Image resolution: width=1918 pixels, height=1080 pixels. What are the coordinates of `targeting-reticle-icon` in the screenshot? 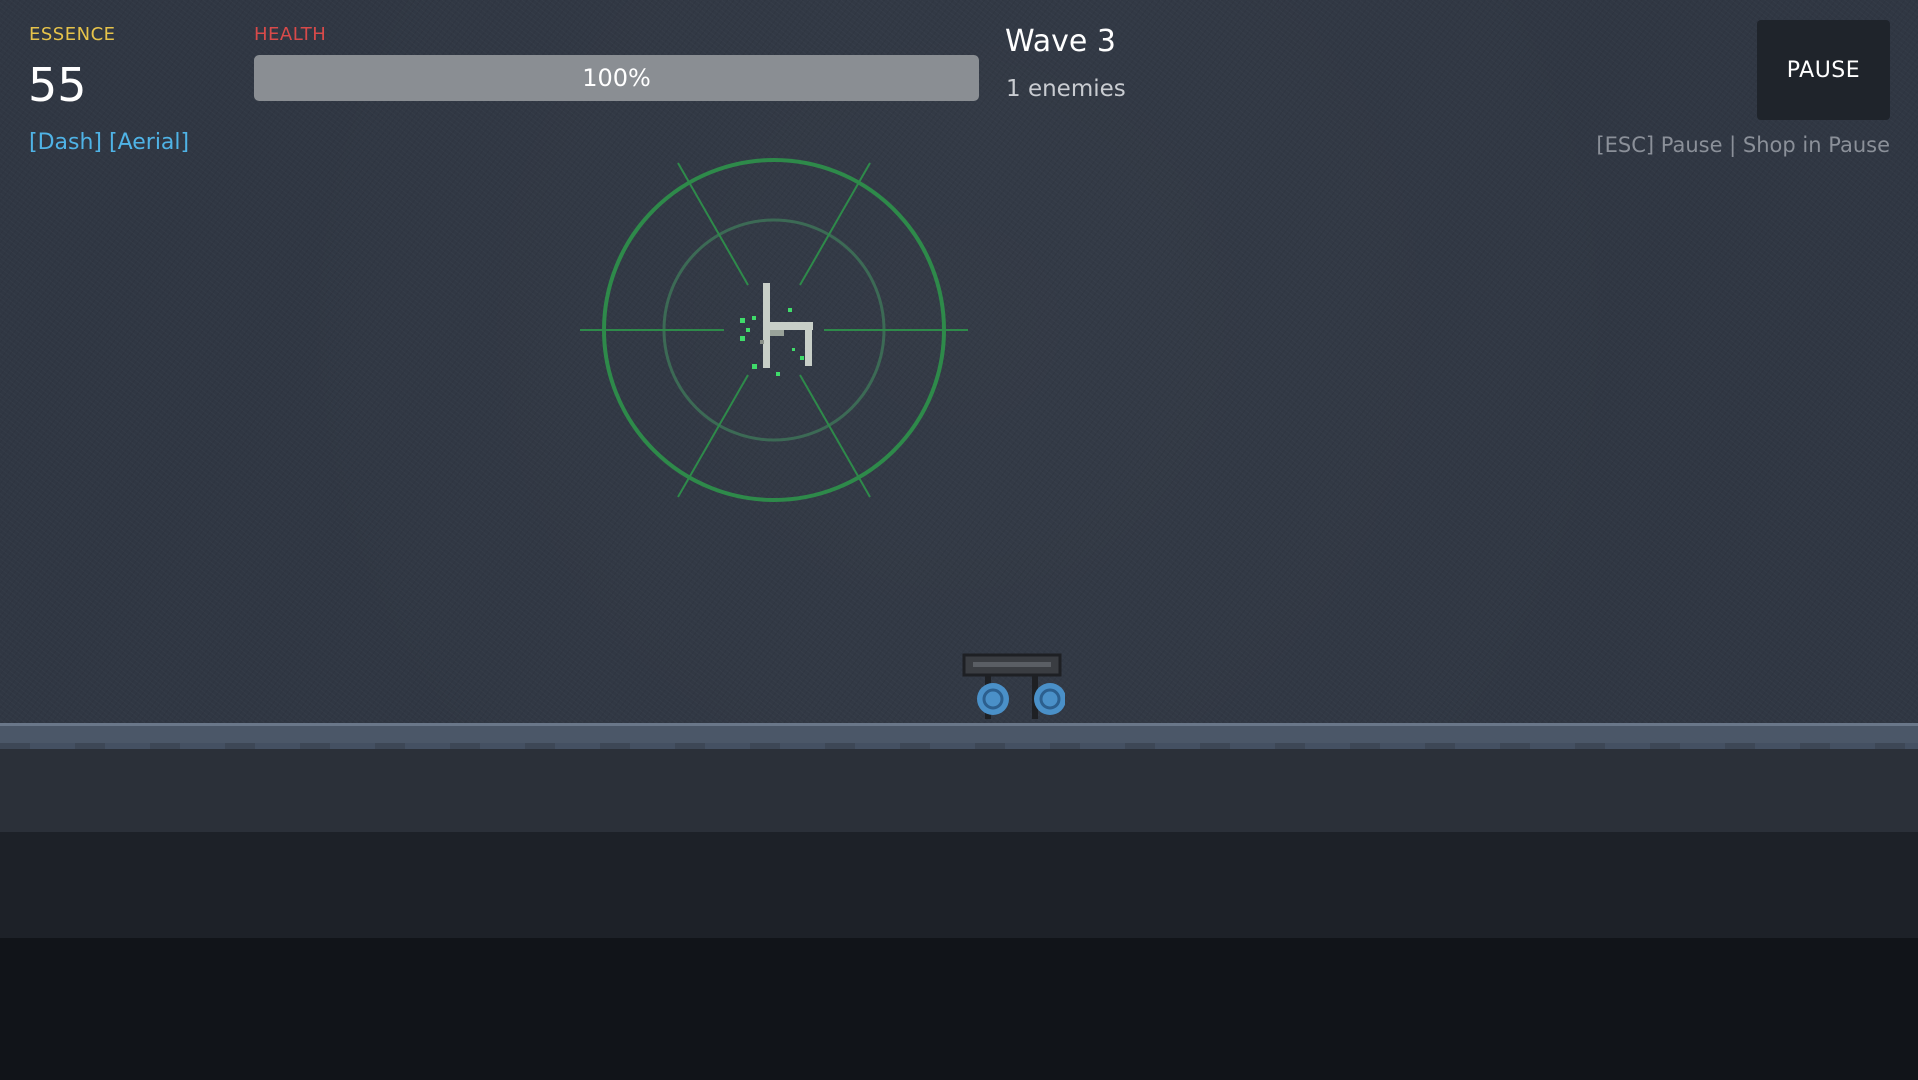 It's located at (774, 330).